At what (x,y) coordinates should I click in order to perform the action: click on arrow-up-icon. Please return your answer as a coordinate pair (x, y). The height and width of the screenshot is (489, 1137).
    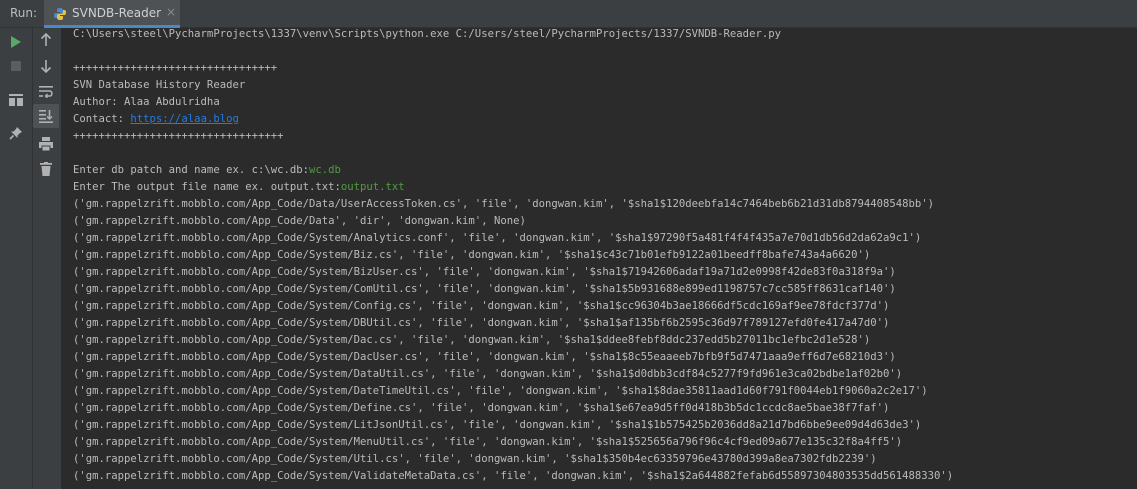
    Looking at the image, I should click on (46, 40).